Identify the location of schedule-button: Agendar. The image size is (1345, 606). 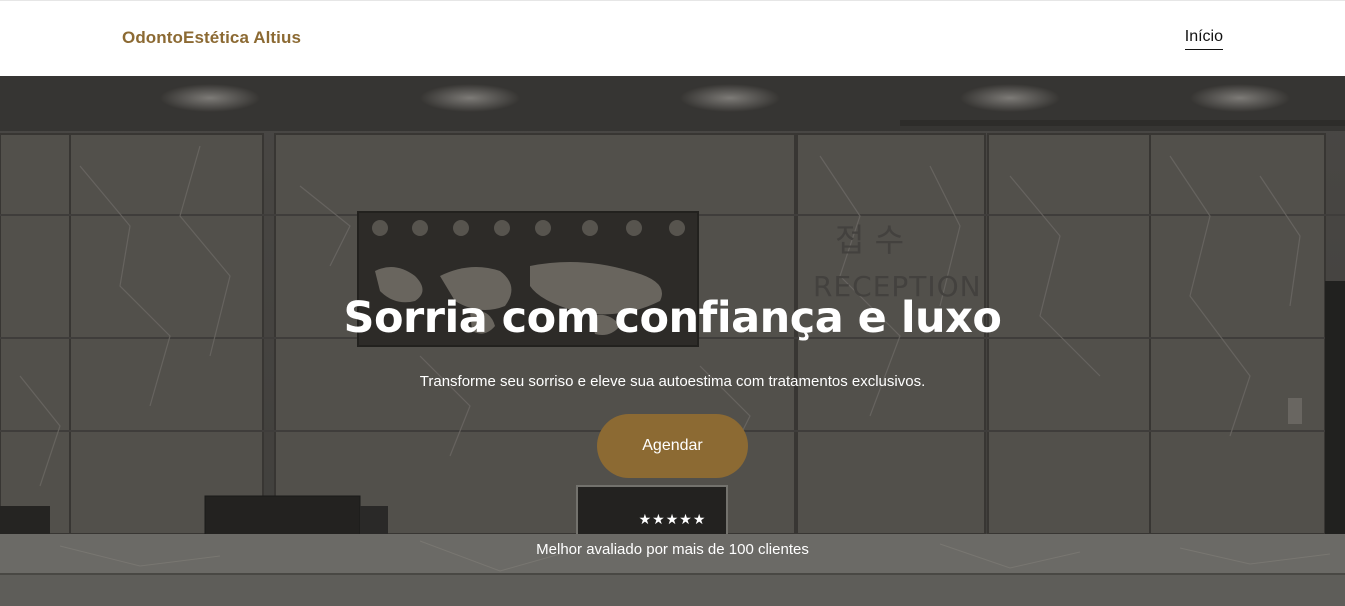
(672, 446).